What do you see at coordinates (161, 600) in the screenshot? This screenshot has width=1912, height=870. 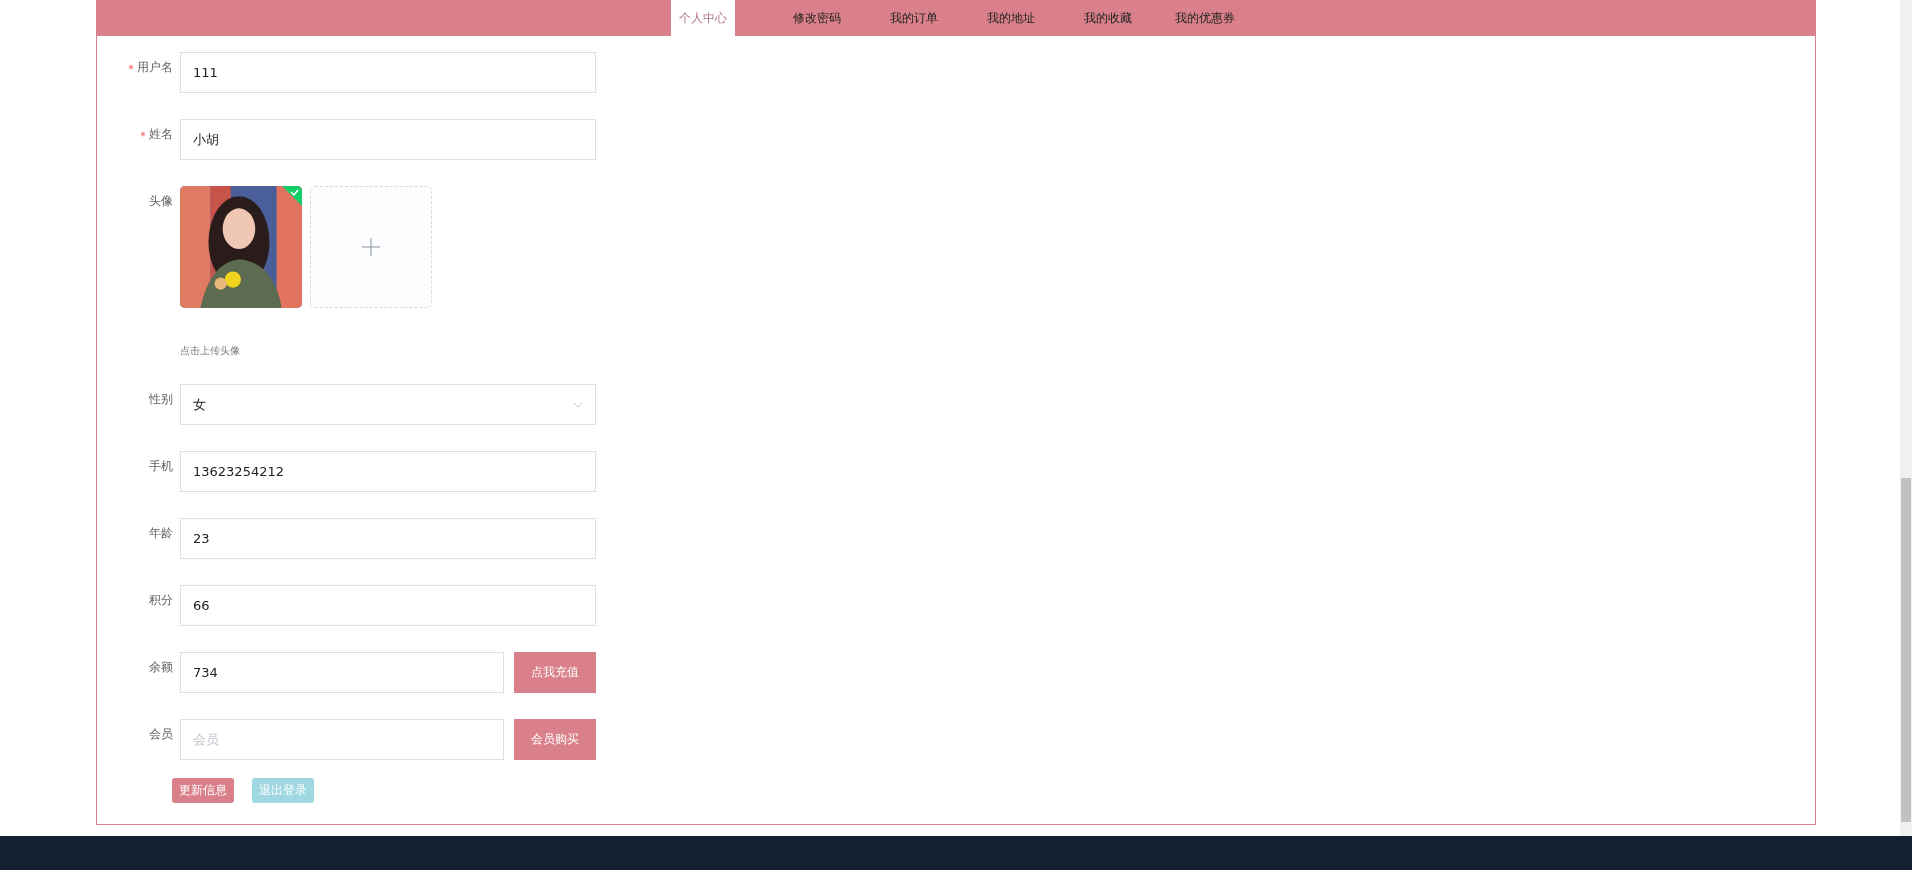 I see `field-label: 积分` at bounding box center [161, 600].